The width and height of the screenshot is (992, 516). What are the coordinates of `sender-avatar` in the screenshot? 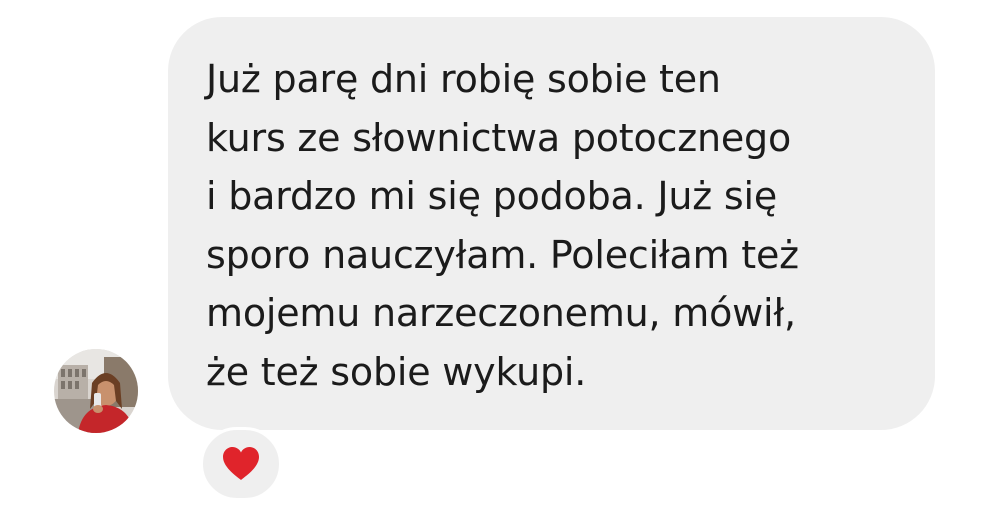 It's located at (96, 391).